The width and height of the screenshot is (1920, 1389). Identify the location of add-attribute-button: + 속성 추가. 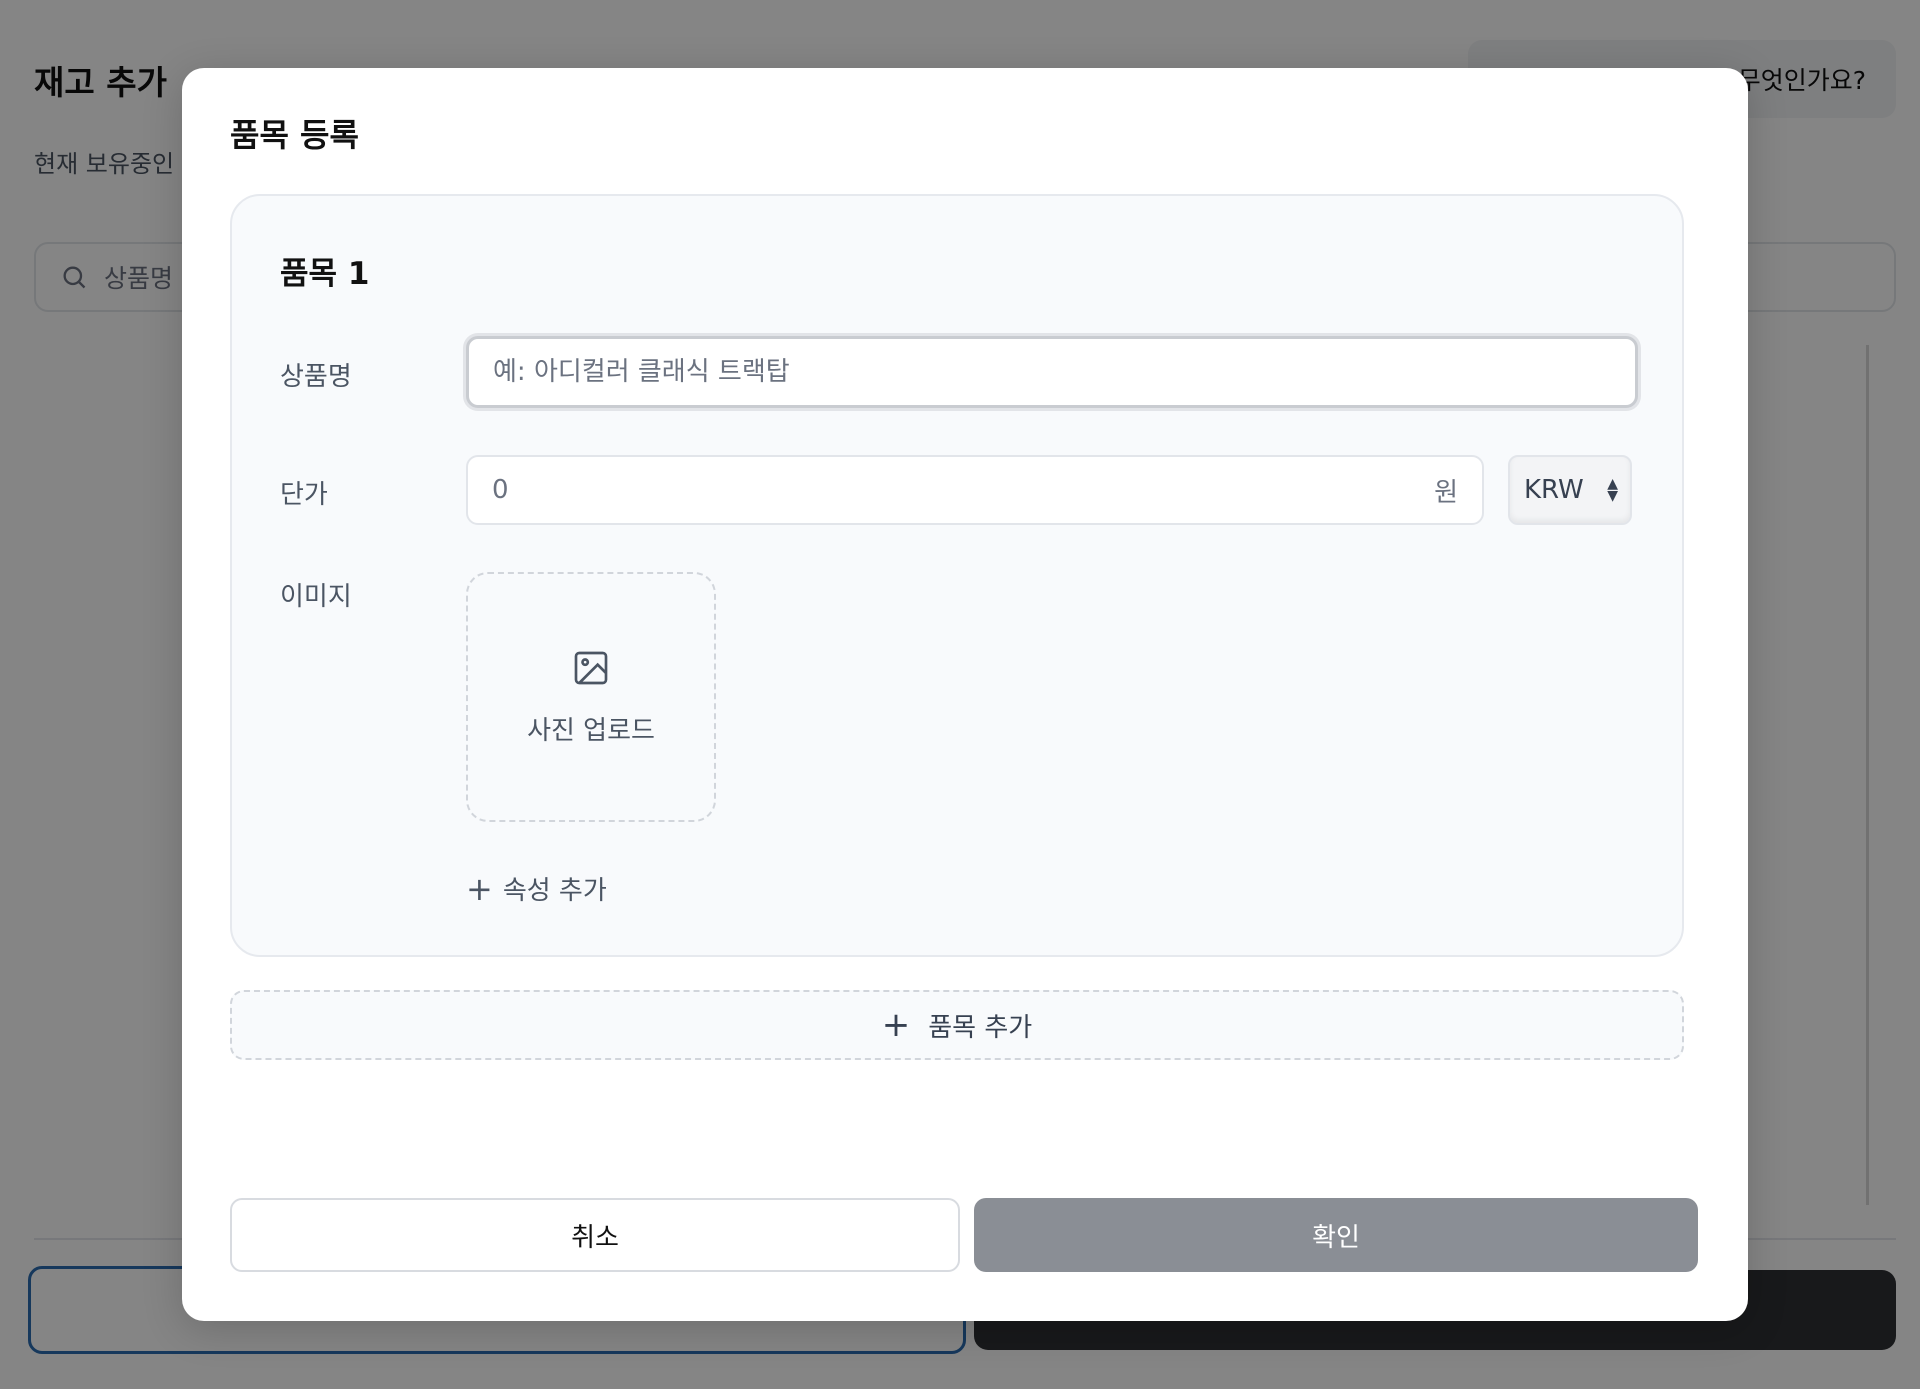
(536, 888).